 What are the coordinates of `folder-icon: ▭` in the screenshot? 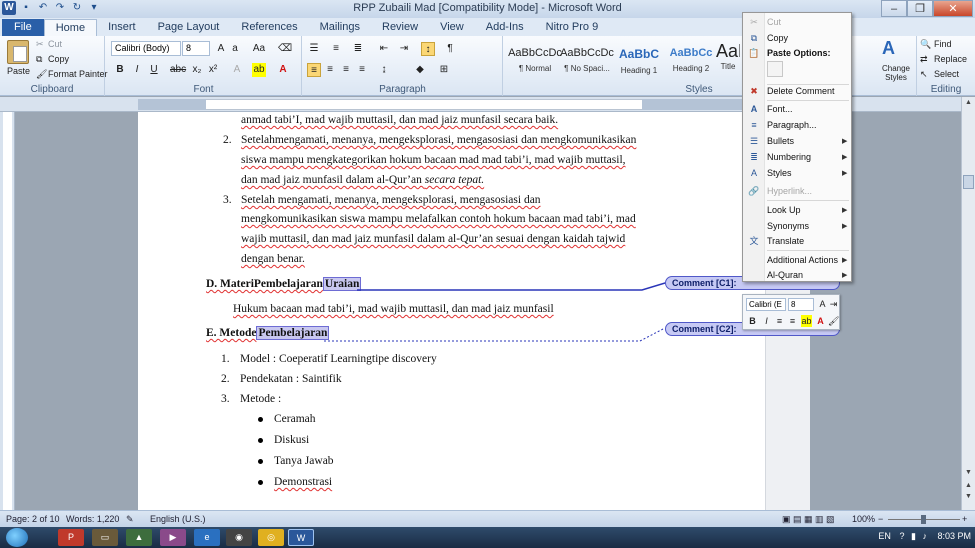 It's located at (105, 537).